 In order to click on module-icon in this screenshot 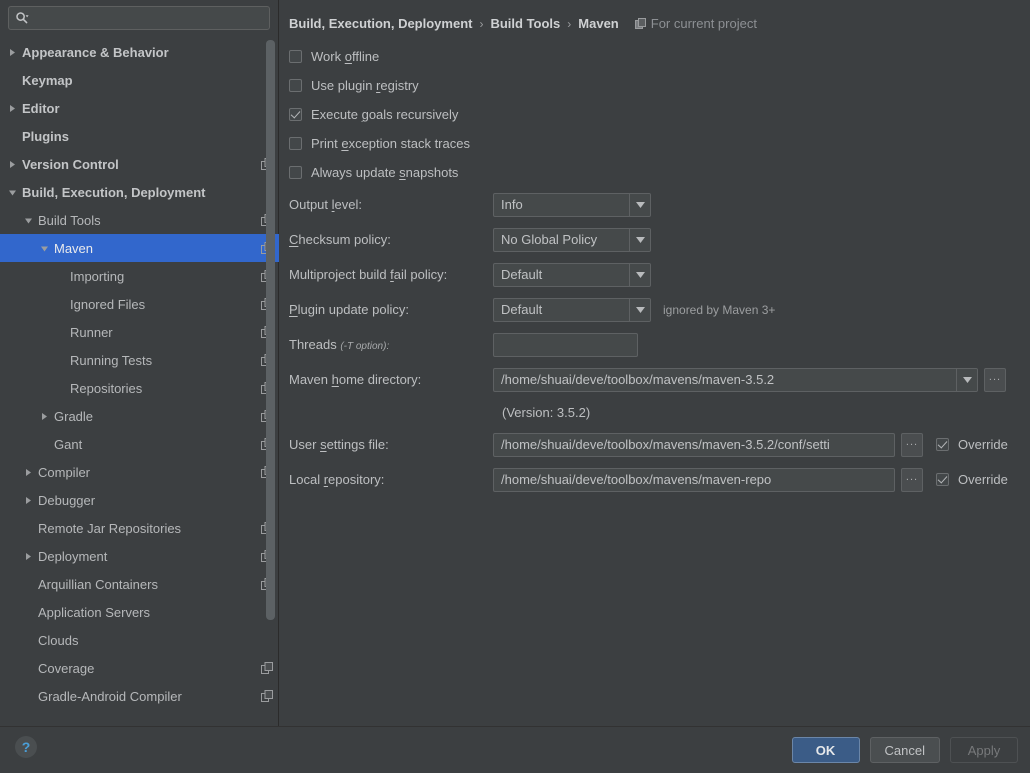, I will do `click(640, 23)`.